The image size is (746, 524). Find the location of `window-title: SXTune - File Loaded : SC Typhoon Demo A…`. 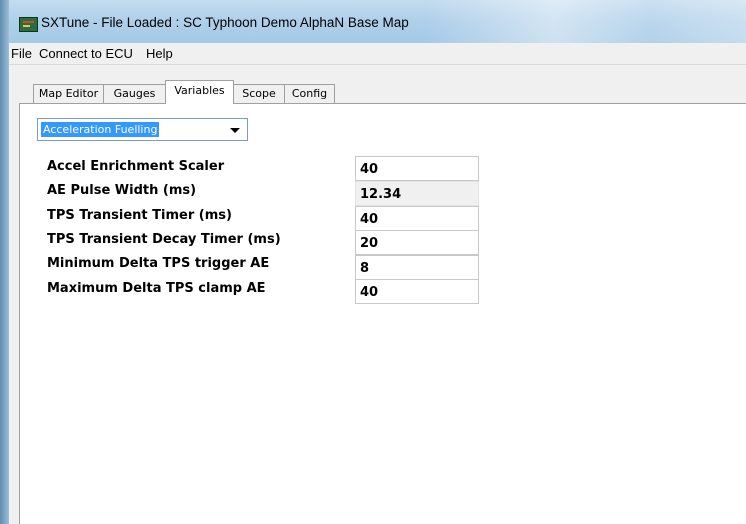

window-title: SXTune - File Loaded : SC Typhoon Demo A… is located at coordinates (225, 22).